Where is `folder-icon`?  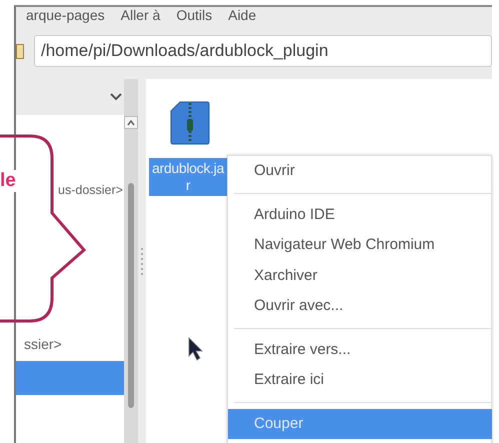
folder-icon is located at coordinates (20, 51).